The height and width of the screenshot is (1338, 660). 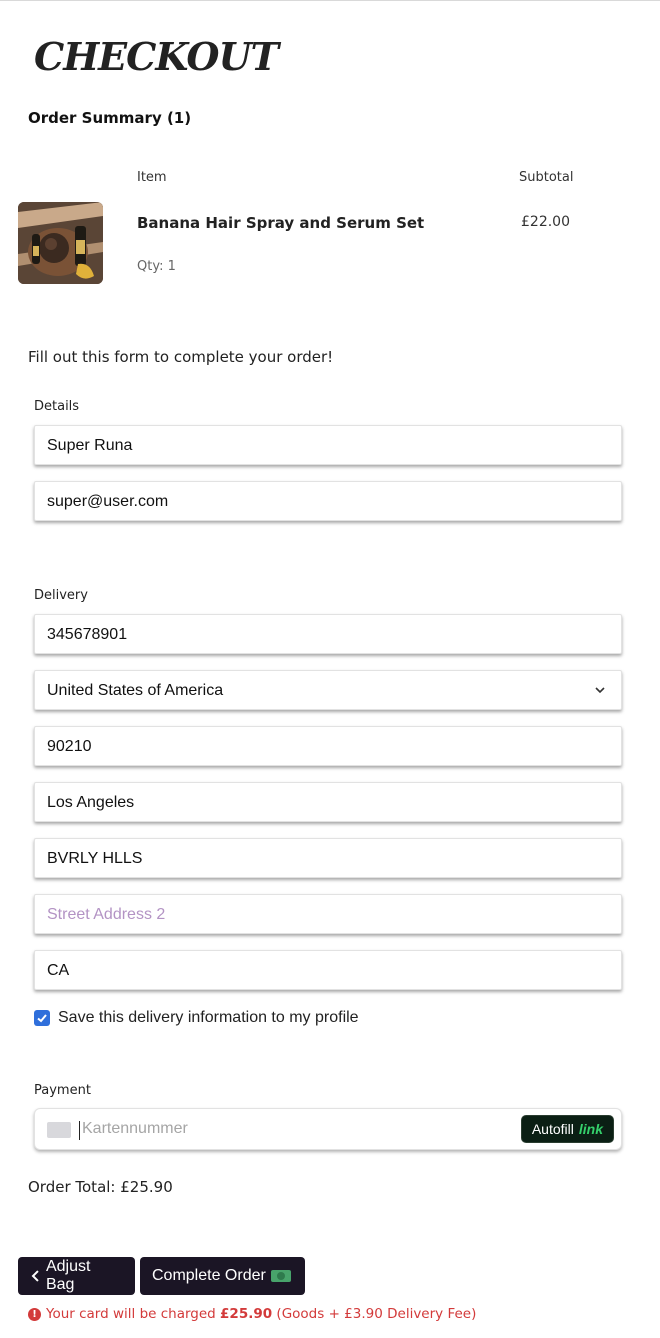 I want to click on money-icon, so click(x=280, y=1276).